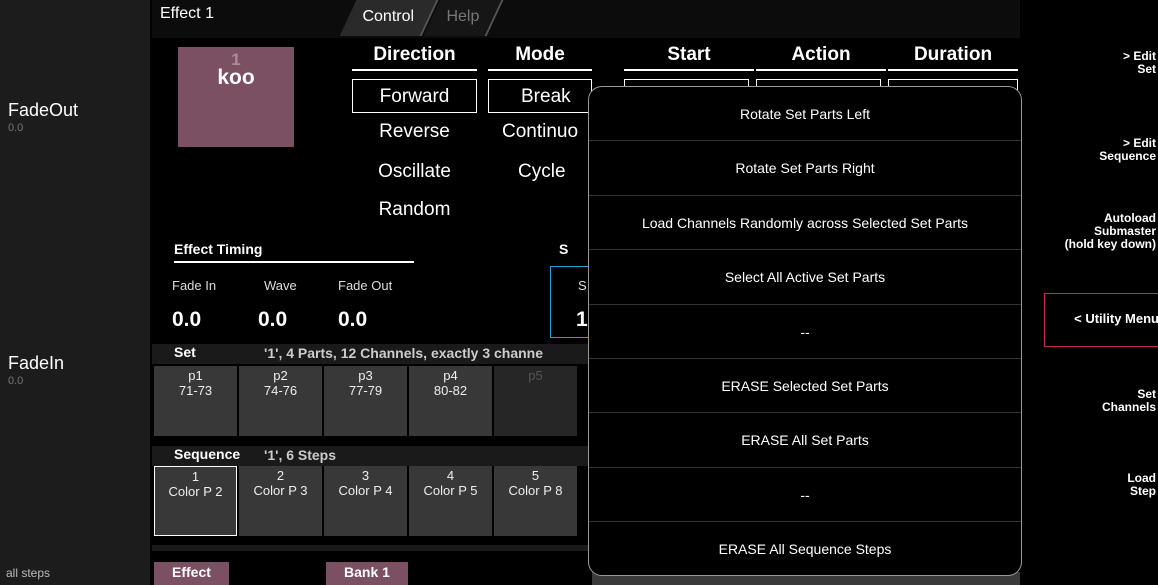 The height and width of the screenshot is (585, 1158). I want to click on set-part-cell: p1 71-73, so click(195, 401).